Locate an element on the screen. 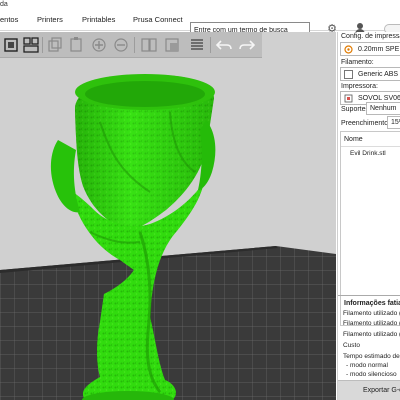 This screenshot has height=400, width=400. object-list: Nome Evil Drink.stl is located at coordinates (370, 228).